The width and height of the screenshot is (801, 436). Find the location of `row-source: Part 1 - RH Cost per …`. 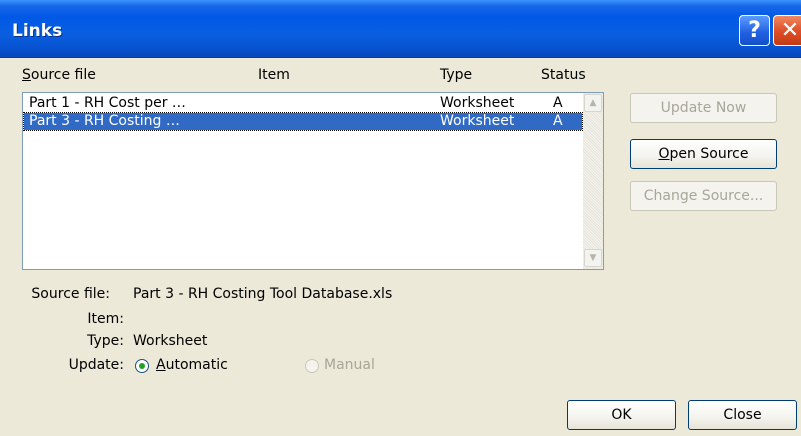

row-source: Part 1 - RH Cost per … is located at coordinates (107, 103).